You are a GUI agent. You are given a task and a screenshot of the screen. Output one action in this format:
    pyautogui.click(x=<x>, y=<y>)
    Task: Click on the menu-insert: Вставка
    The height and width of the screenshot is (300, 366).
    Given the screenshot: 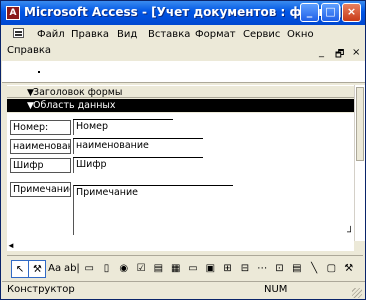 What is the action you would take?
    pyautogui.click(x=169, y=34)
    